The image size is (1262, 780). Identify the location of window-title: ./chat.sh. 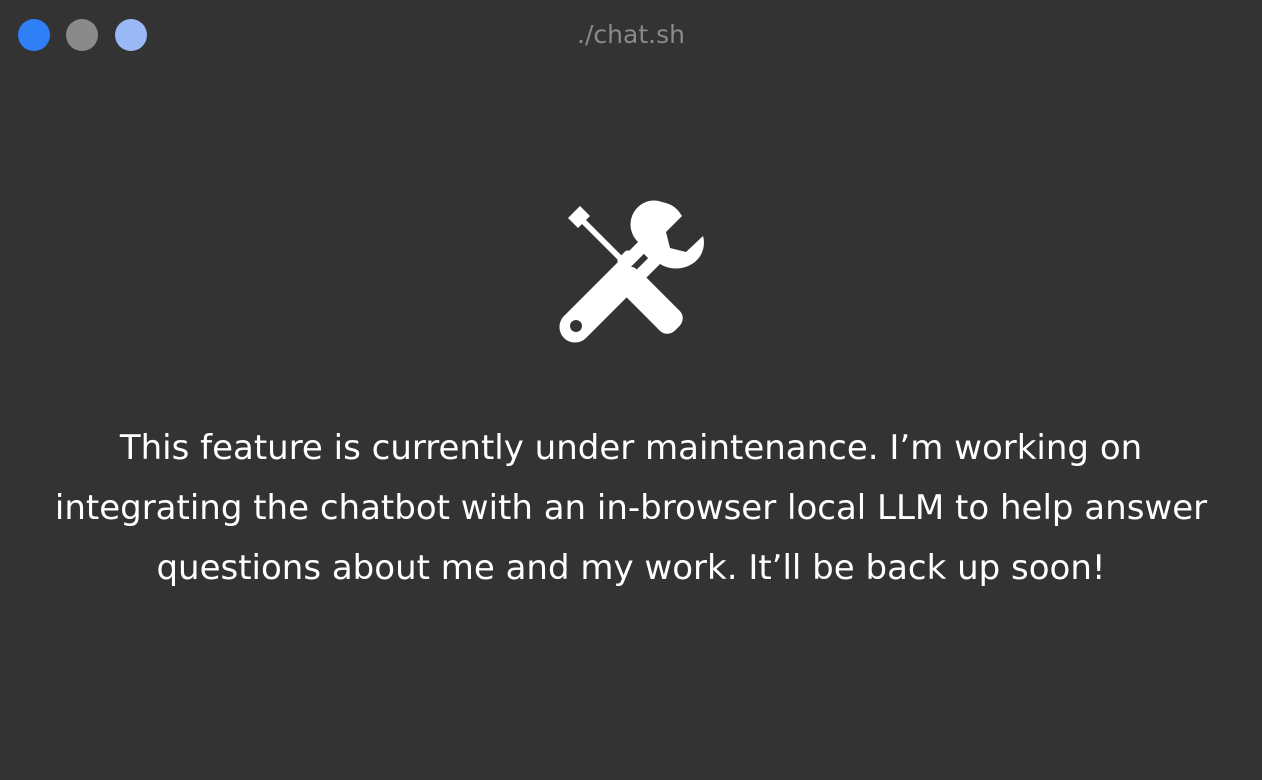
(631, 34).